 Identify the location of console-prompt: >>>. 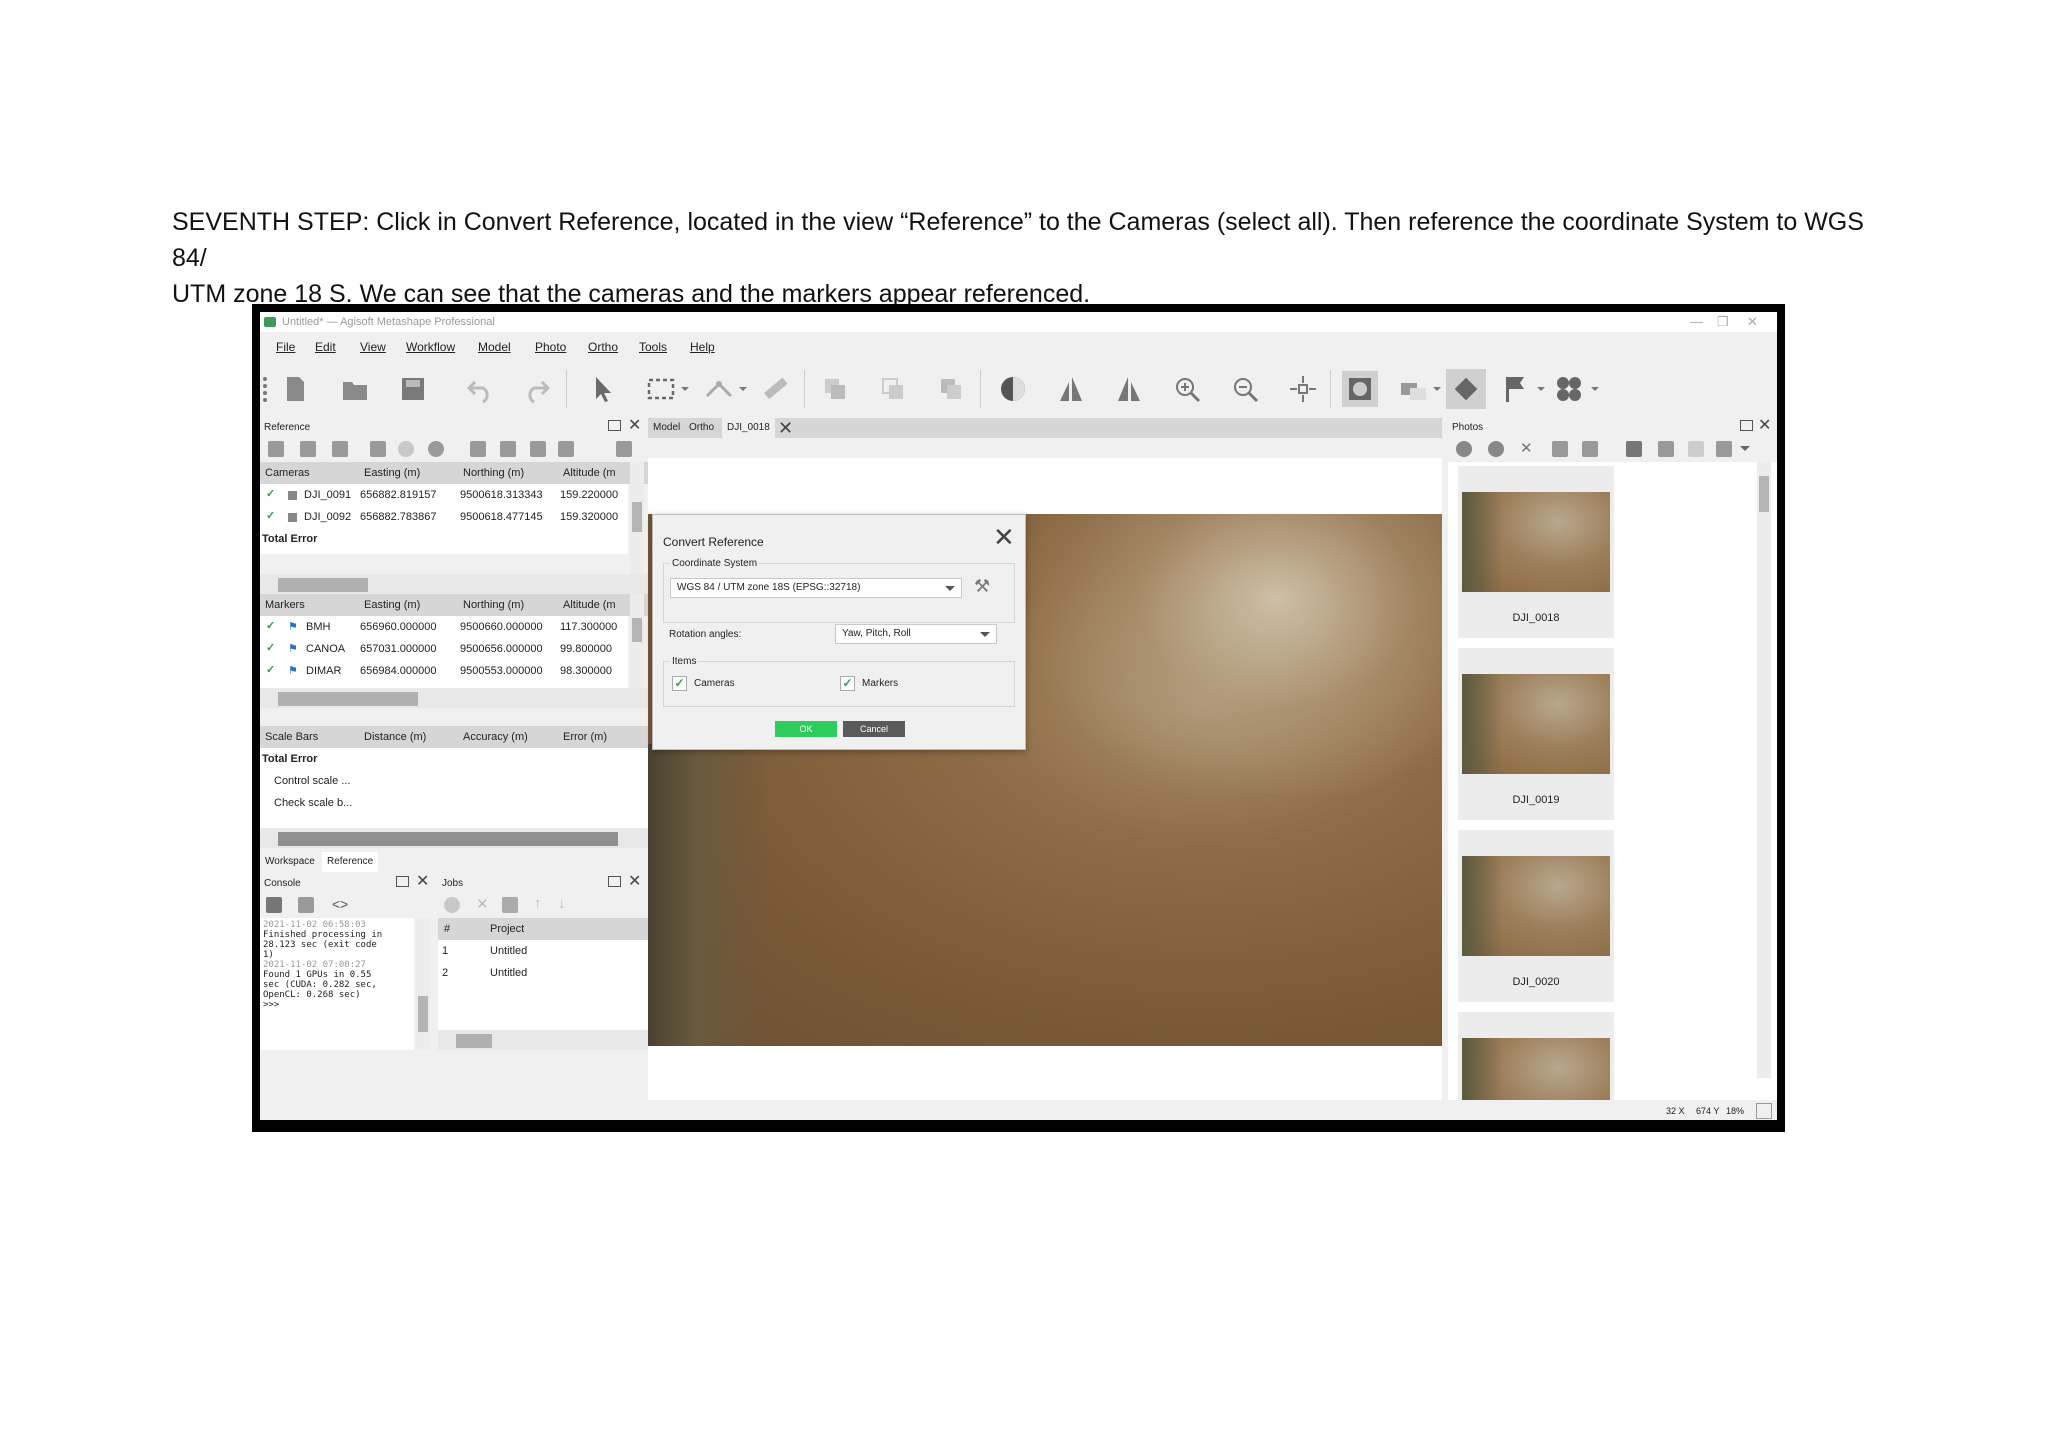
(322, 1005).